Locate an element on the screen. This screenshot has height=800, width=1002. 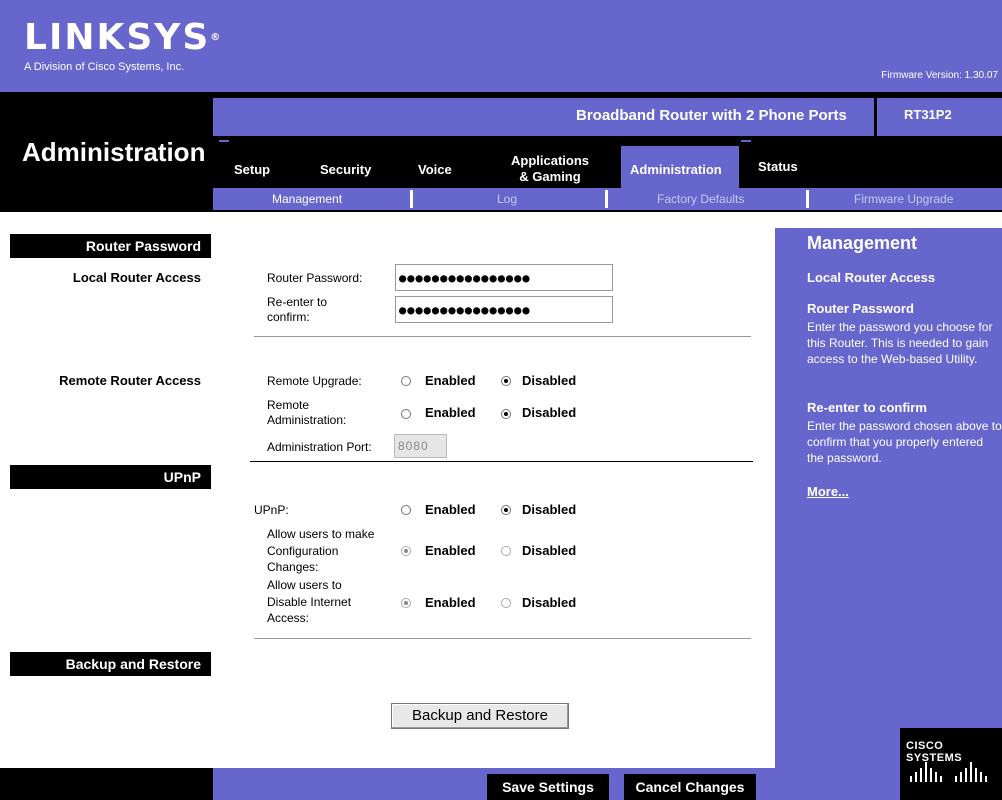
router-password-input: ●●●●●●●●●●●●●●●● is located at coordinates (504, 277).